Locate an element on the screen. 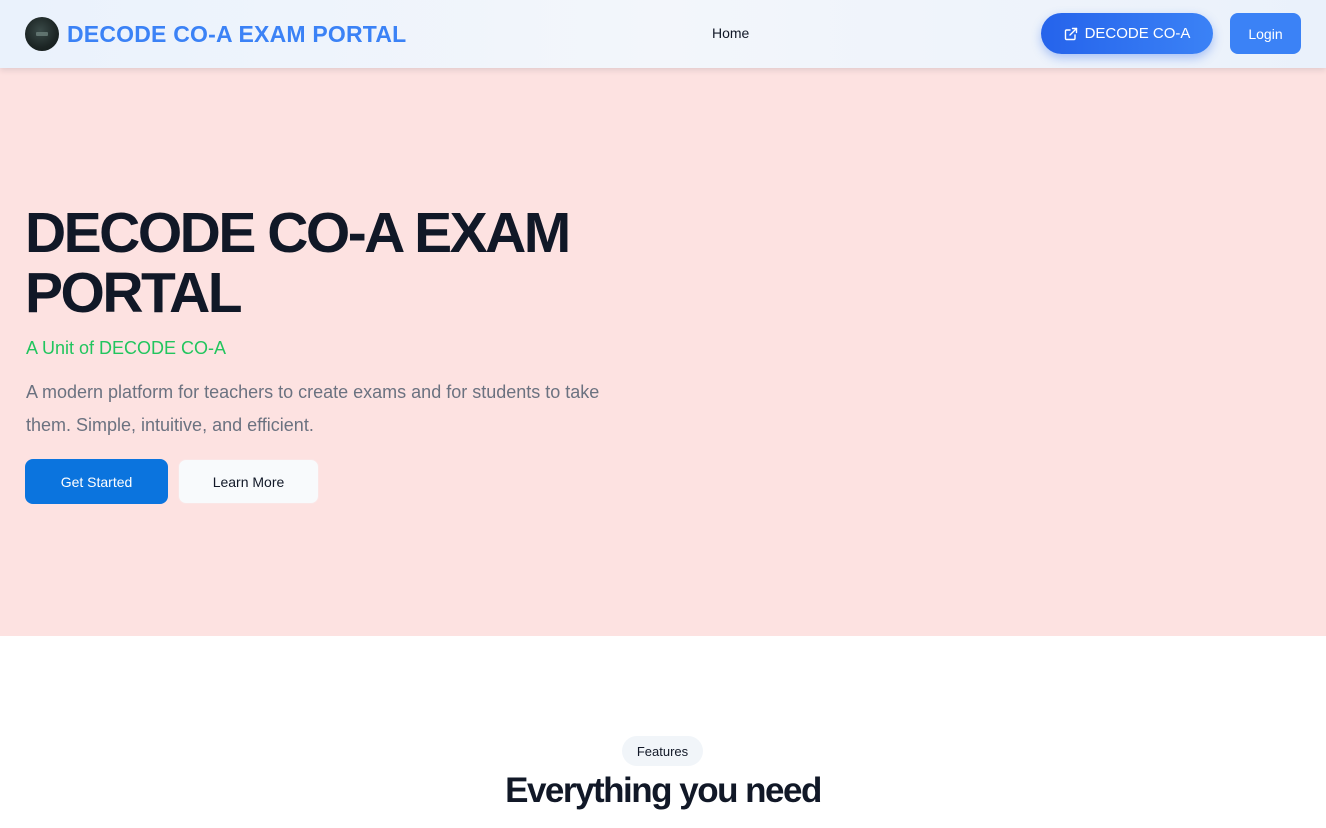 This screenshot has width=1326, height=828. external-link-icon is located at coordinates (1071, 34).